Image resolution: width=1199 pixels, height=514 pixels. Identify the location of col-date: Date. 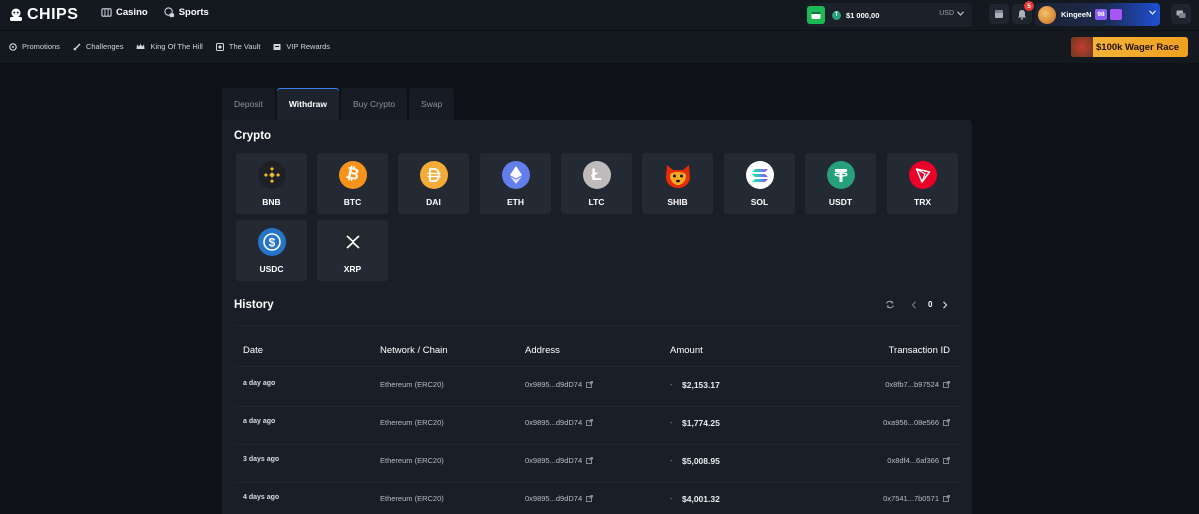
(253, 350).